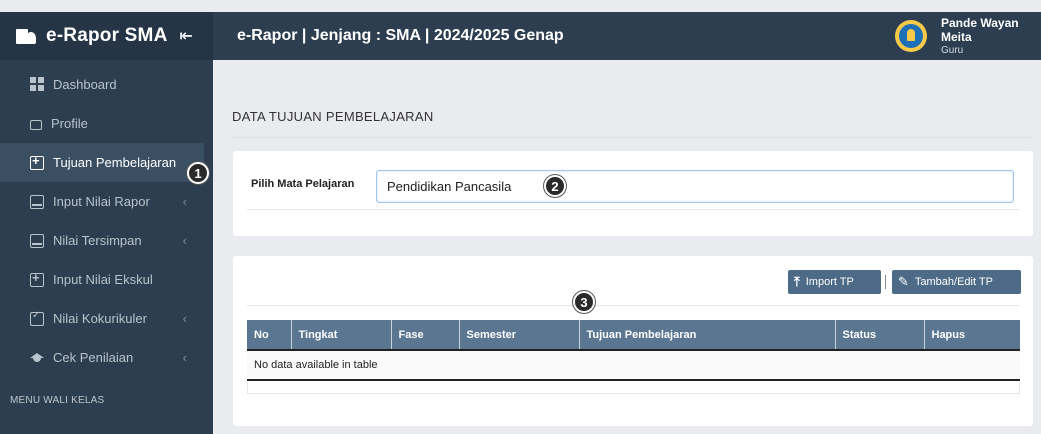  Describe the element at coordinates (707, 335) in the screenshot. I see `column-header-tujuan-pembelajaran: Tujuan Pembelajaran` at that location.